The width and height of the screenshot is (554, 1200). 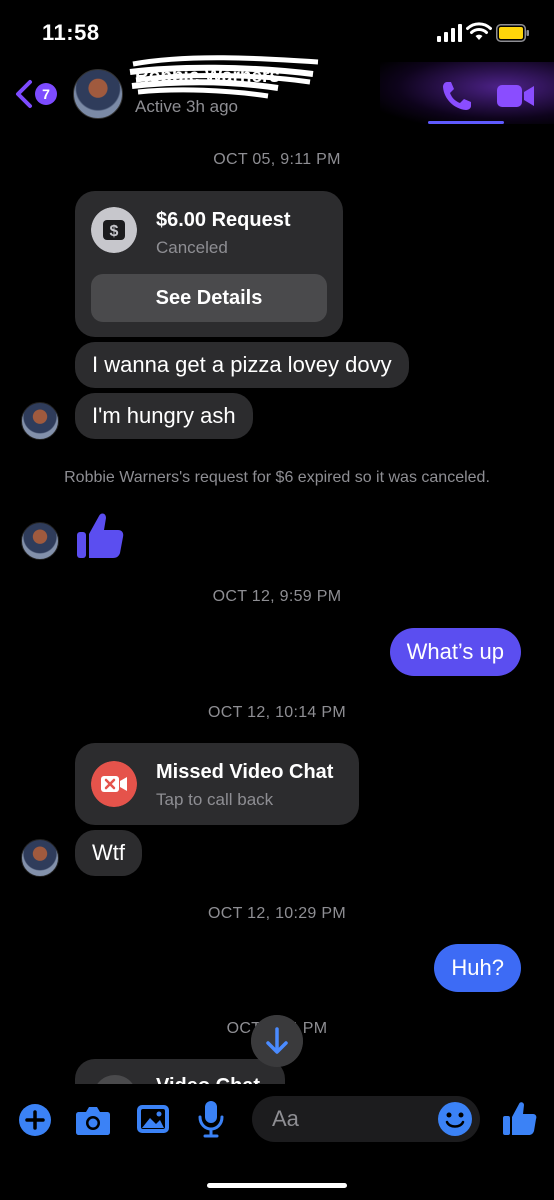 What do you see at coordinates (223, 220) in the screenshot?
I see `request-title: $6.00 Request` at bounding box center [223, 220].